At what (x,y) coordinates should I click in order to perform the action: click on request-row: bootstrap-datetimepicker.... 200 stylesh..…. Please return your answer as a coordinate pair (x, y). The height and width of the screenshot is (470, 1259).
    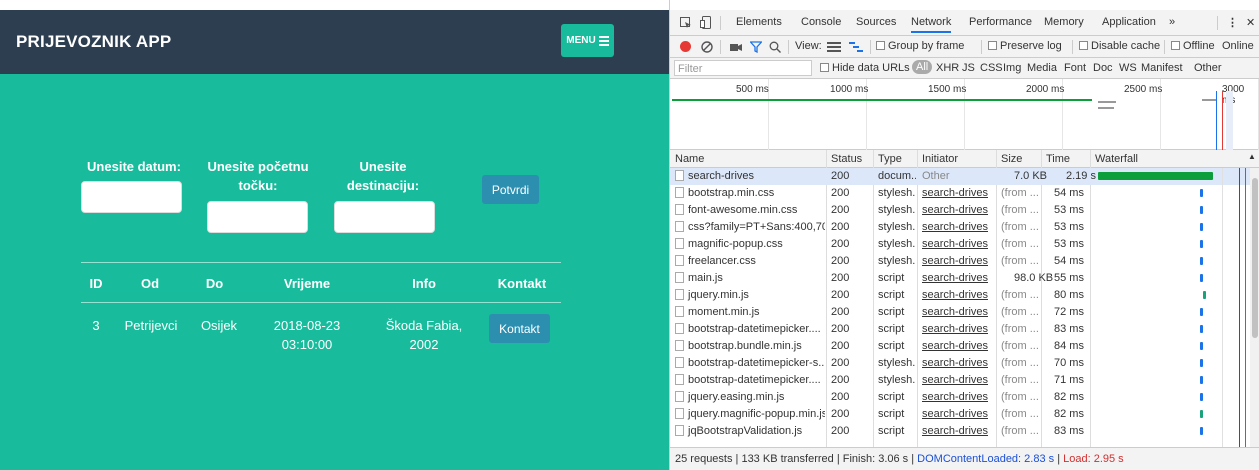
    Looking at the image, I should click on (960, 380).